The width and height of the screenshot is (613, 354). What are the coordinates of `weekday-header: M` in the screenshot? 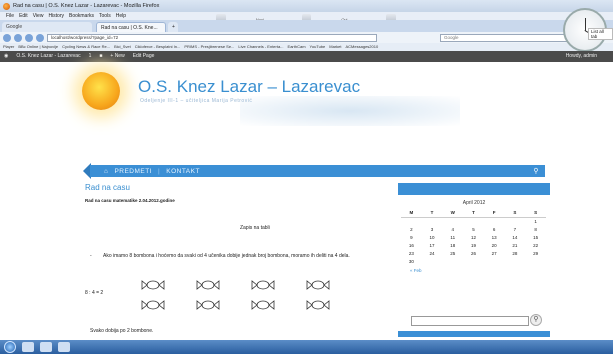 It's located at (411, 213).